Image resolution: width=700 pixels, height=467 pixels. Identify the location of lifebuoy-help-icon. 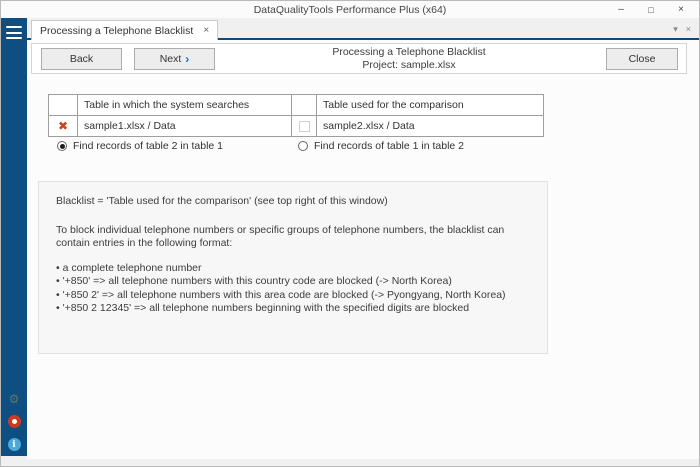
(14, 421).